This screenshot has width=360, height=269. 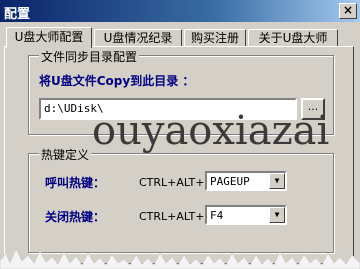 I want to click on call-hotkey-select: PAGEUP ▼, so click(x=246, y=181).